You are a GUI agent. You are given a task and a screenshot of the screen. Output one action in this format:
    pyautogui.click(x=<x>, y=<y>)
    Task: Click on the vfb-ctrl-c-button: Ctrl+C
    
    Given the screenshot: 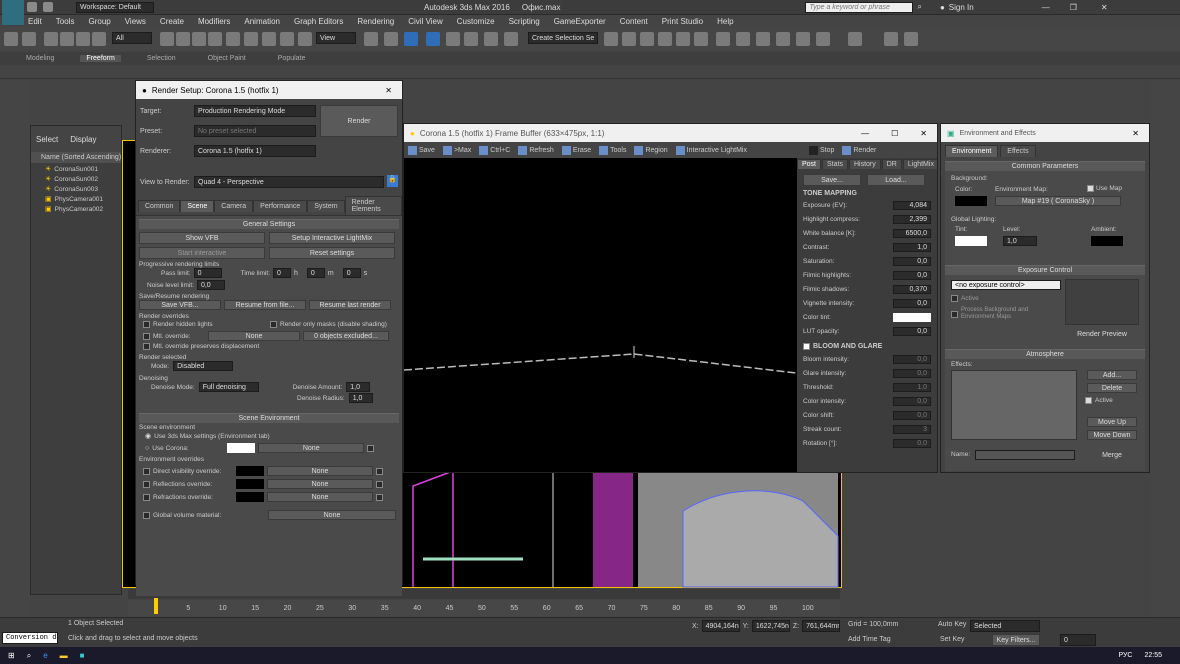 What is the action you would take?
    pyautogui.click(x=494, y=150)
    